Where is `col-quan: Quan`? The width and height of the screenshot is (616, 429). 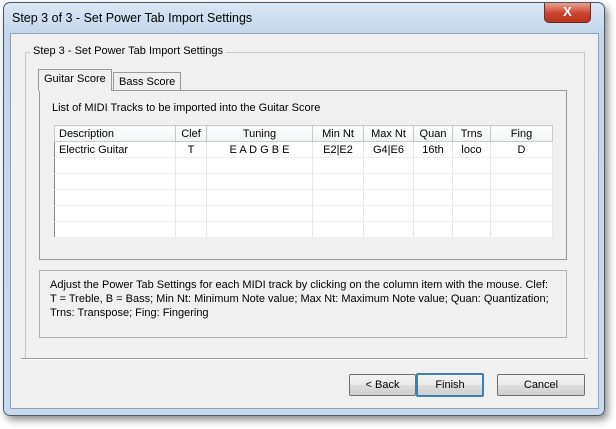 col-quan: Quan is located at coordinates (433, 133).